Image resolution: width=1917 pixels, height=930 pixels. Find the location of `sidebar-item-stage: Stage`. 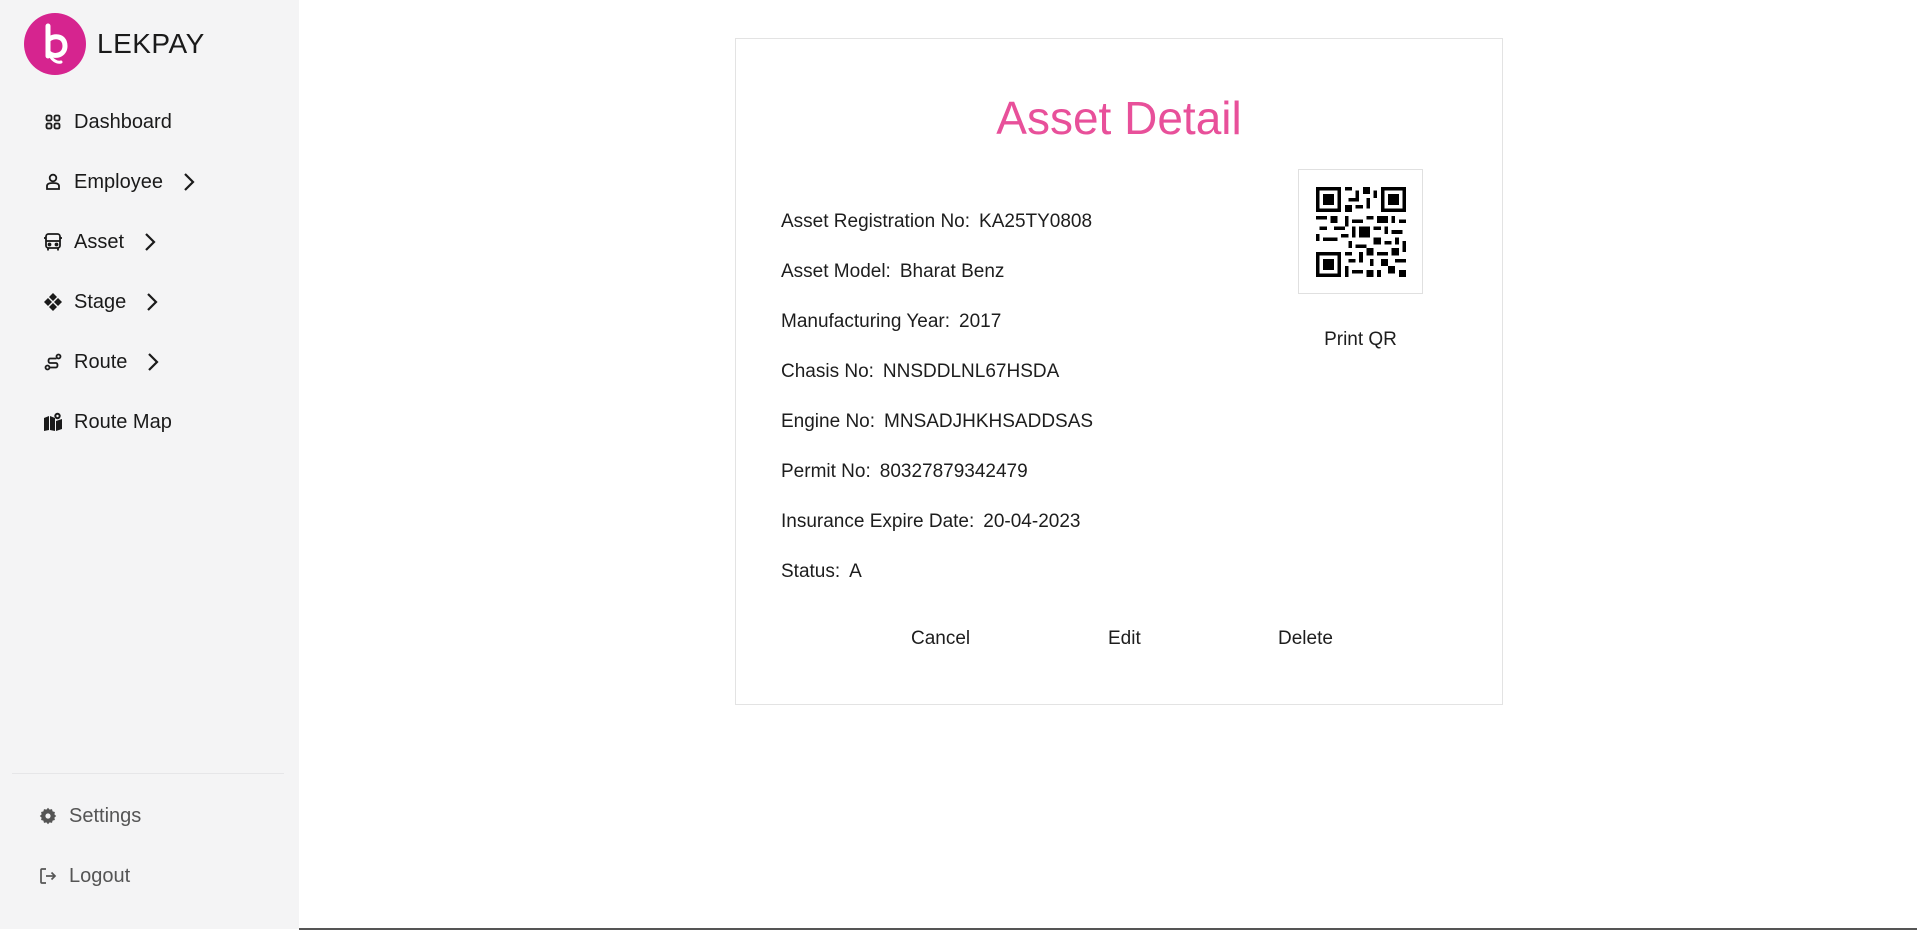

sidebar-item-stage: Stage is located at coordinates (100, 302).